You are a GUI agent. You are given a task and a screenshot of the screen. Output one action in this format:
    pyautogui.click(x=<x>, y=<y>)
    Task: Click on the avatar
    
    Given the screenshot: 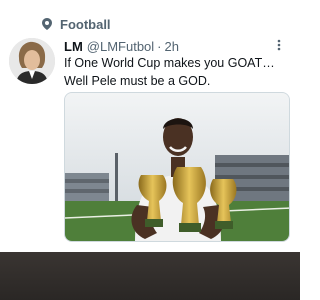 What is the action you would take?
    pyautogui.click(x=32, y=61)
    